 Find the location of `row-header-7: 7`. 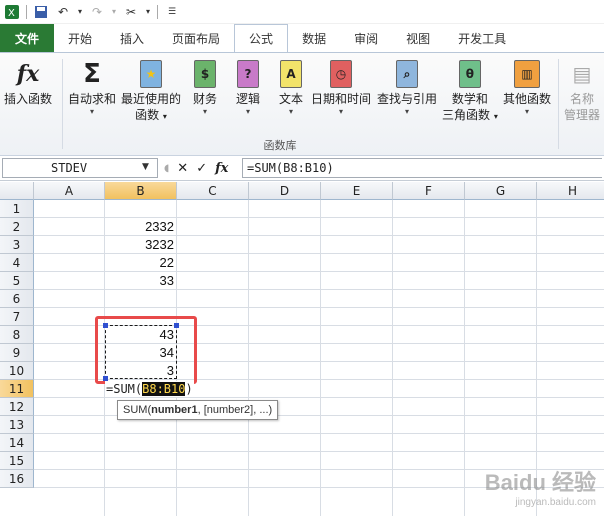

row-header-7: 7 is located at coordinates (17, 317).